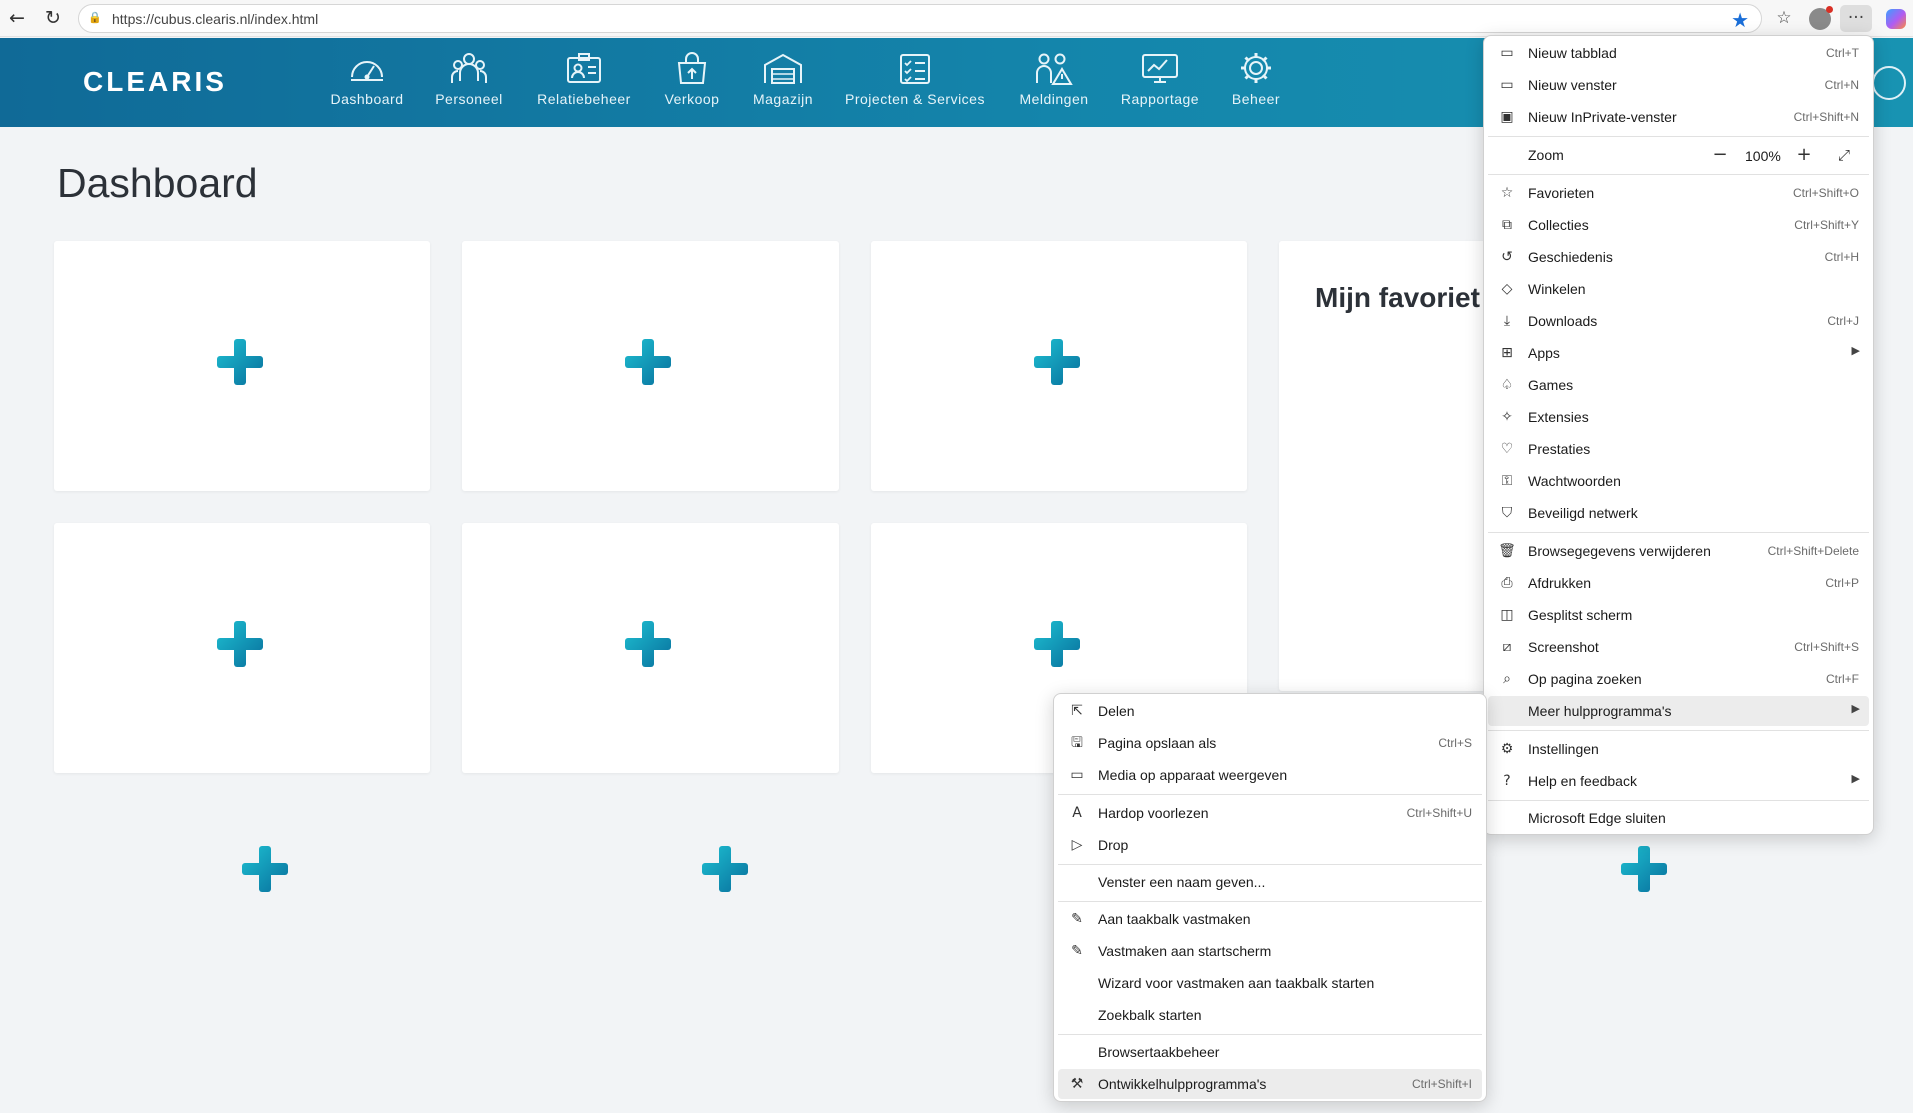 The height and width of the screenshot is (1113, 1913). I want to click on warehouse-icon, so click(783, 68).